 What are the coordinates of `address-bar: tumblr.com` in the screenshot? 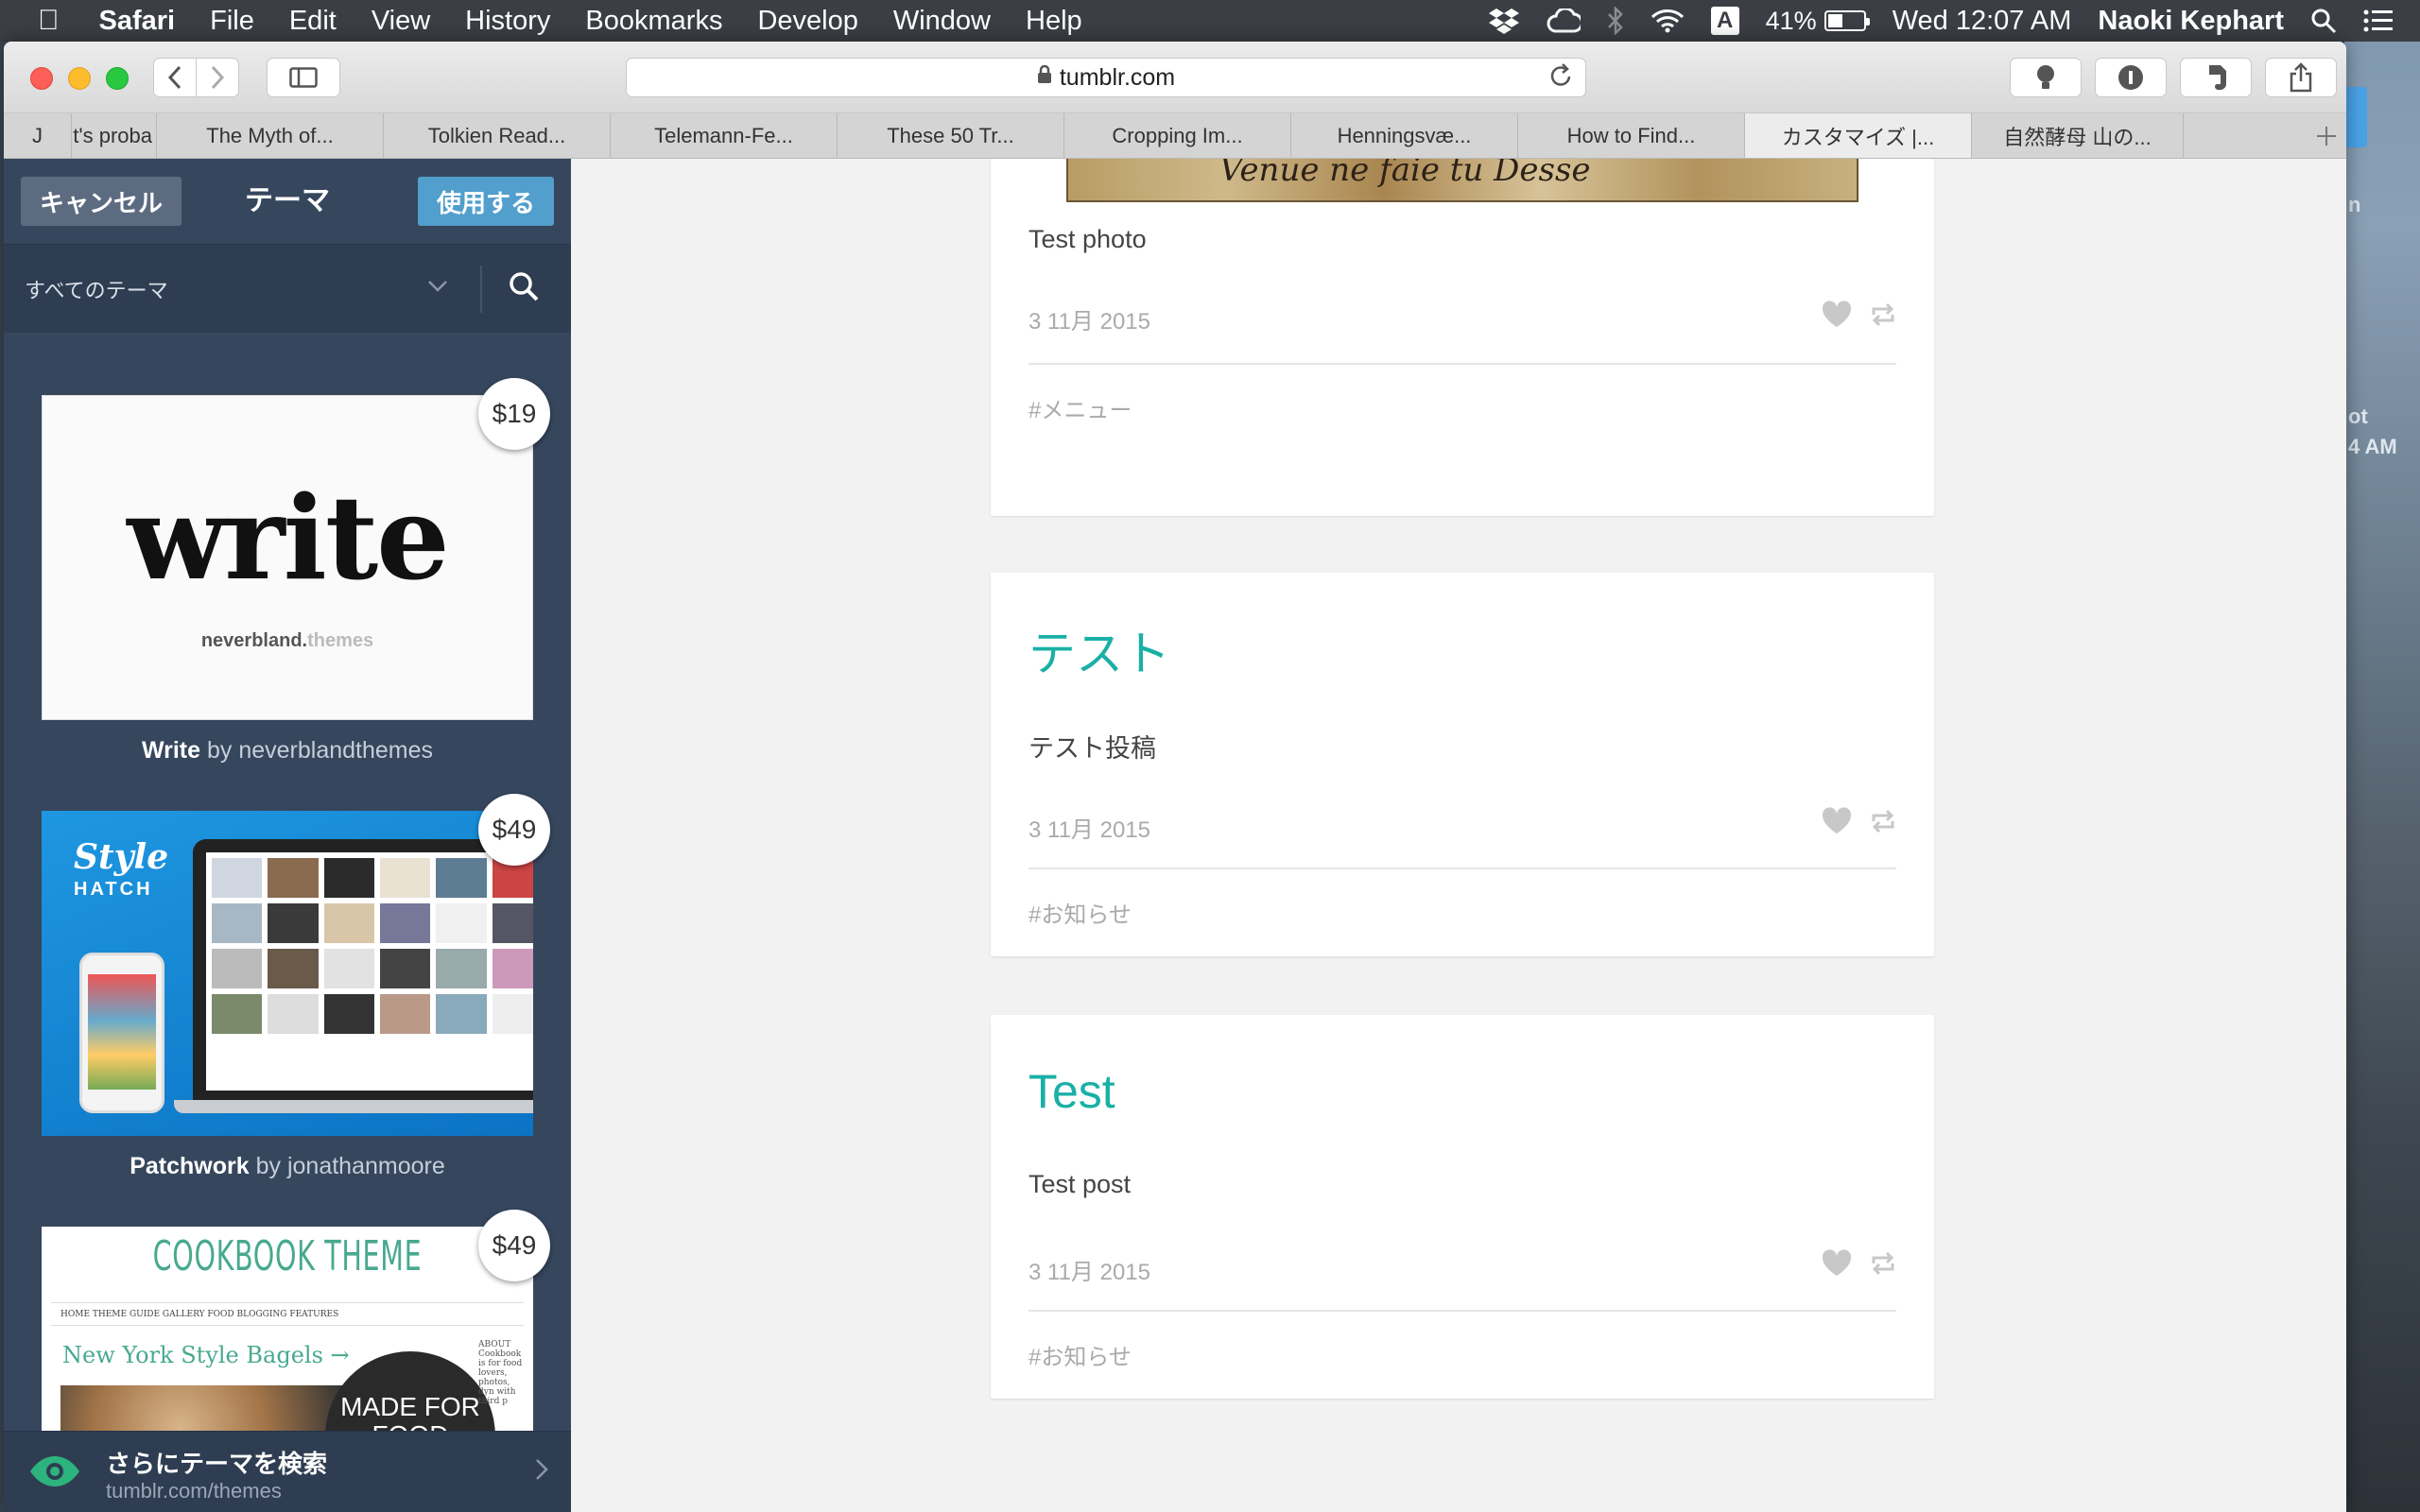 It's located at (1106, 77).